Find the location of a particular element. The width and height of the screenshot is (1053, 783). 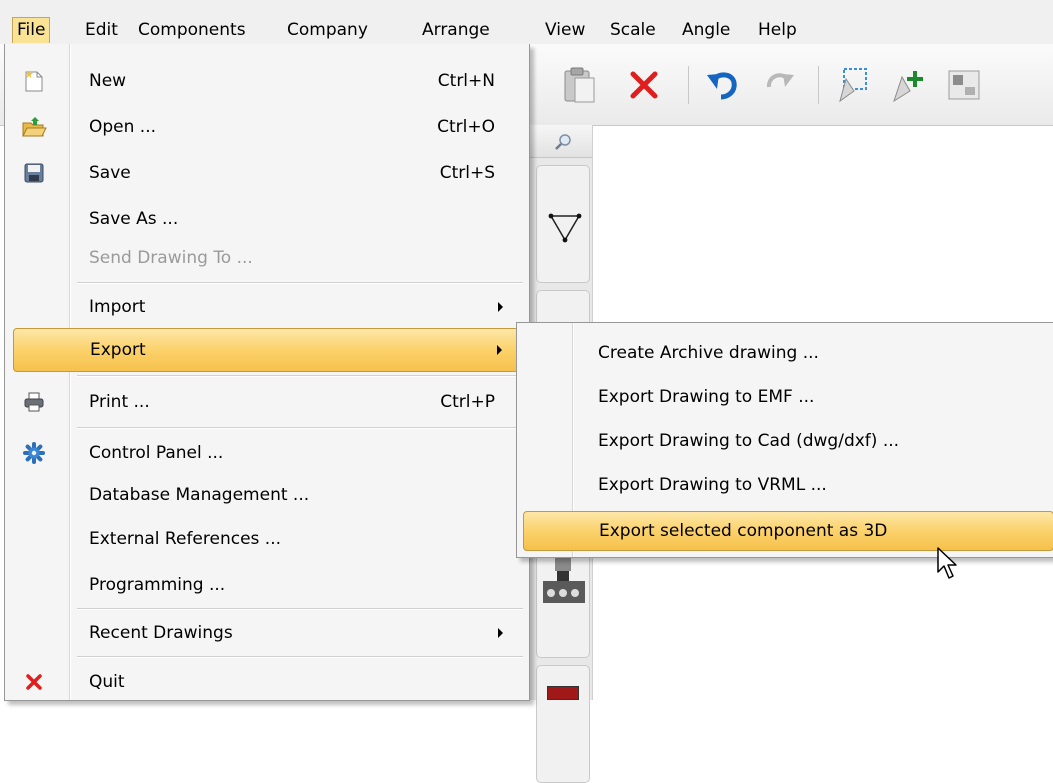

menu-item-shortcut: Ctrl+O is located at coordinates (466, 127).